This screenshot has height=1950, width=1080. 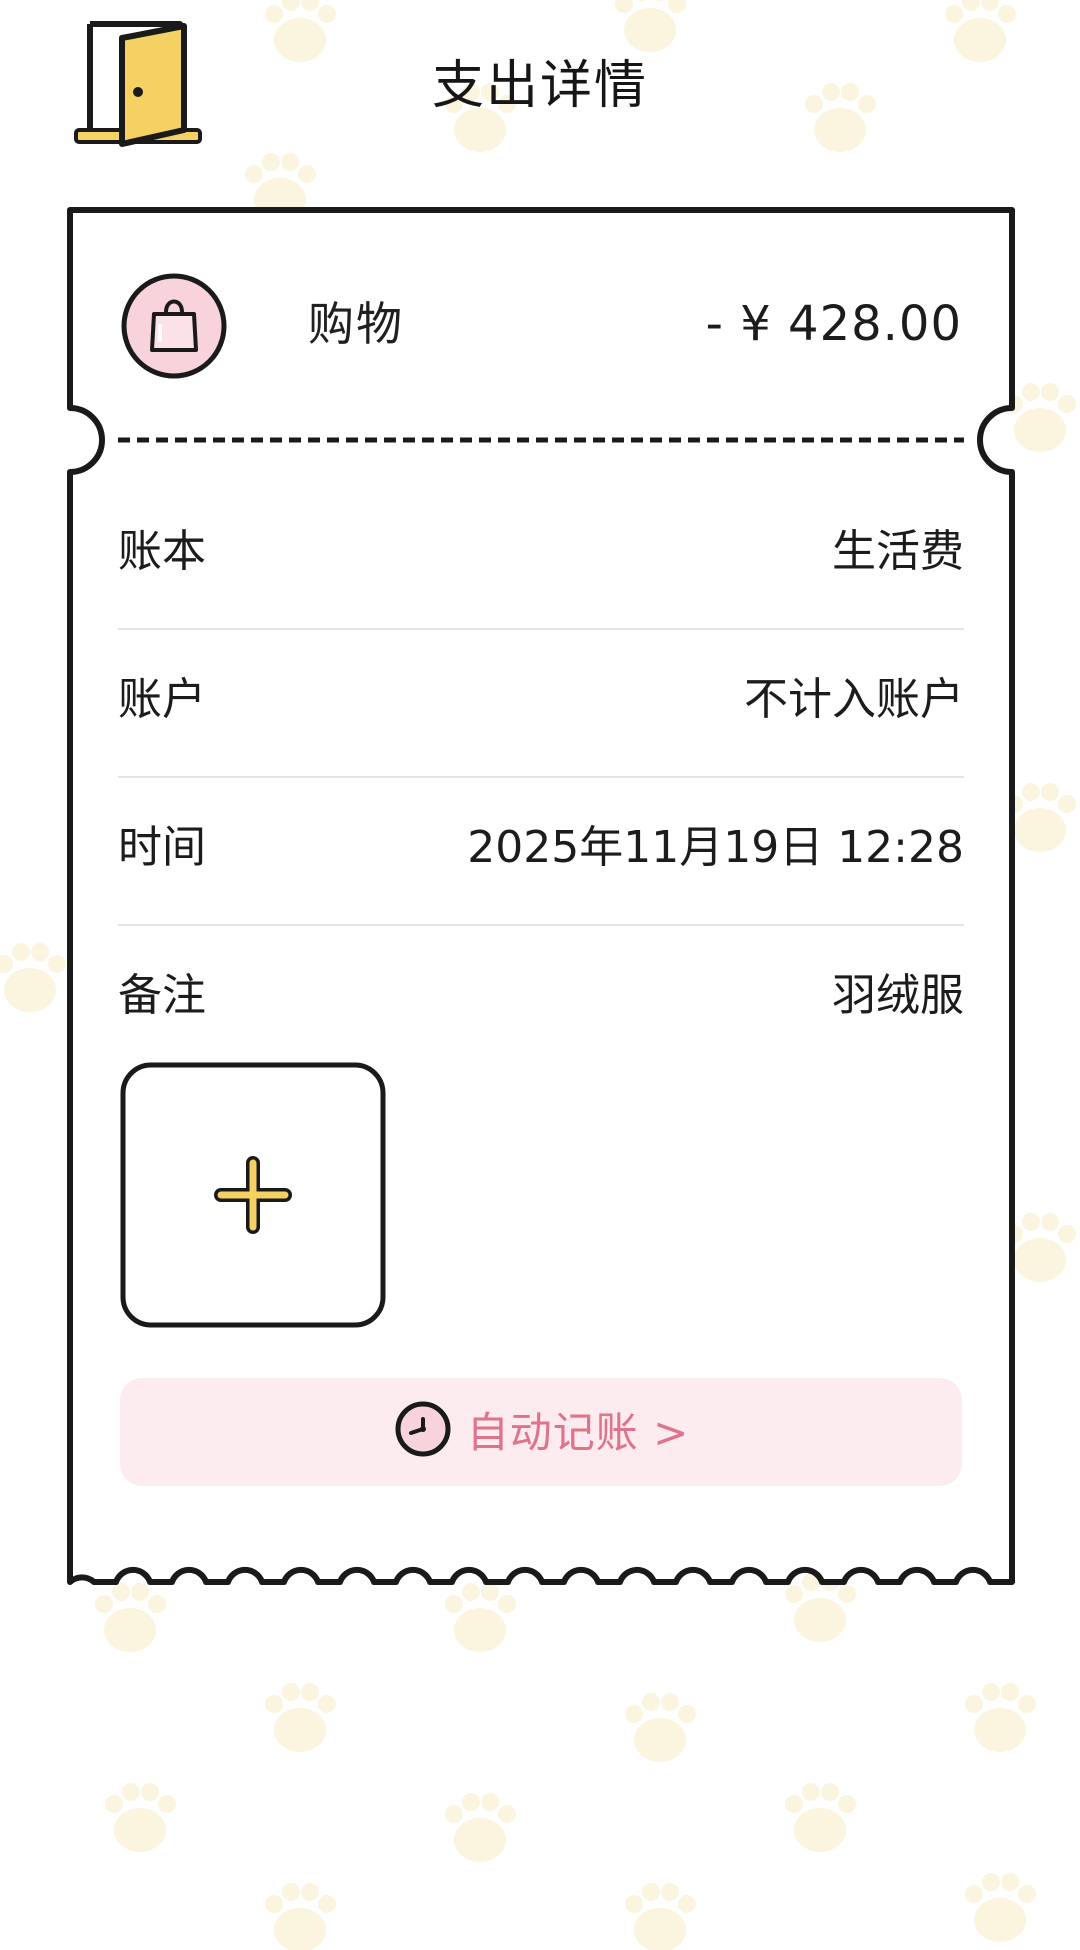 I want to click on header: 支出详情, so click(x=540, y=85).